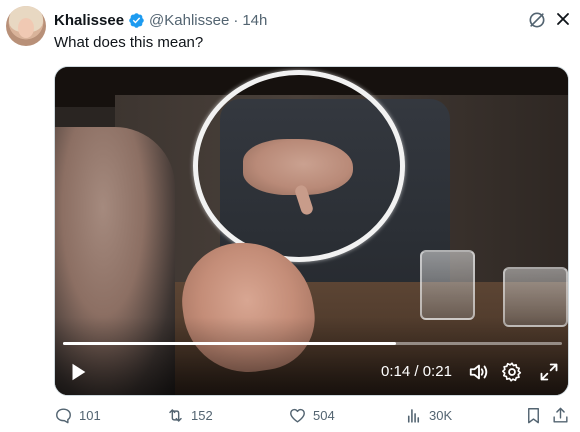  What do you see at coordinates (89, 20) in the screenshot?
I see `author-name: Khalissee` at bounding box center [89, 20].